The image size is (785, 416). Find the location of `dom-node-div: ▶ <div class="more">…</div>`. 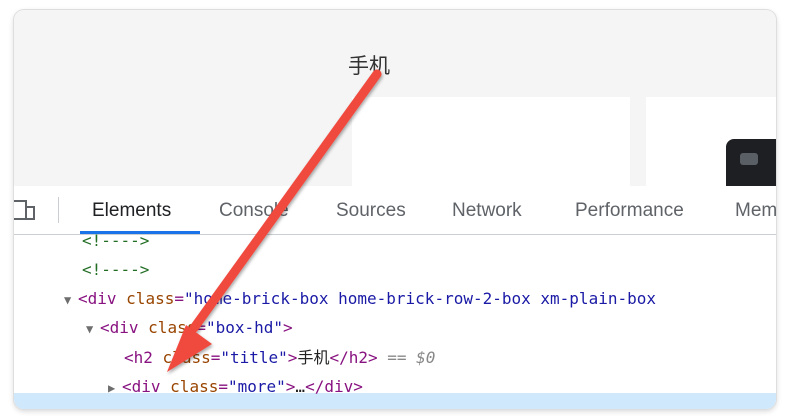

dom-node-div: ▶ <div class="more">…</div> is located at coordinates (235, 387).